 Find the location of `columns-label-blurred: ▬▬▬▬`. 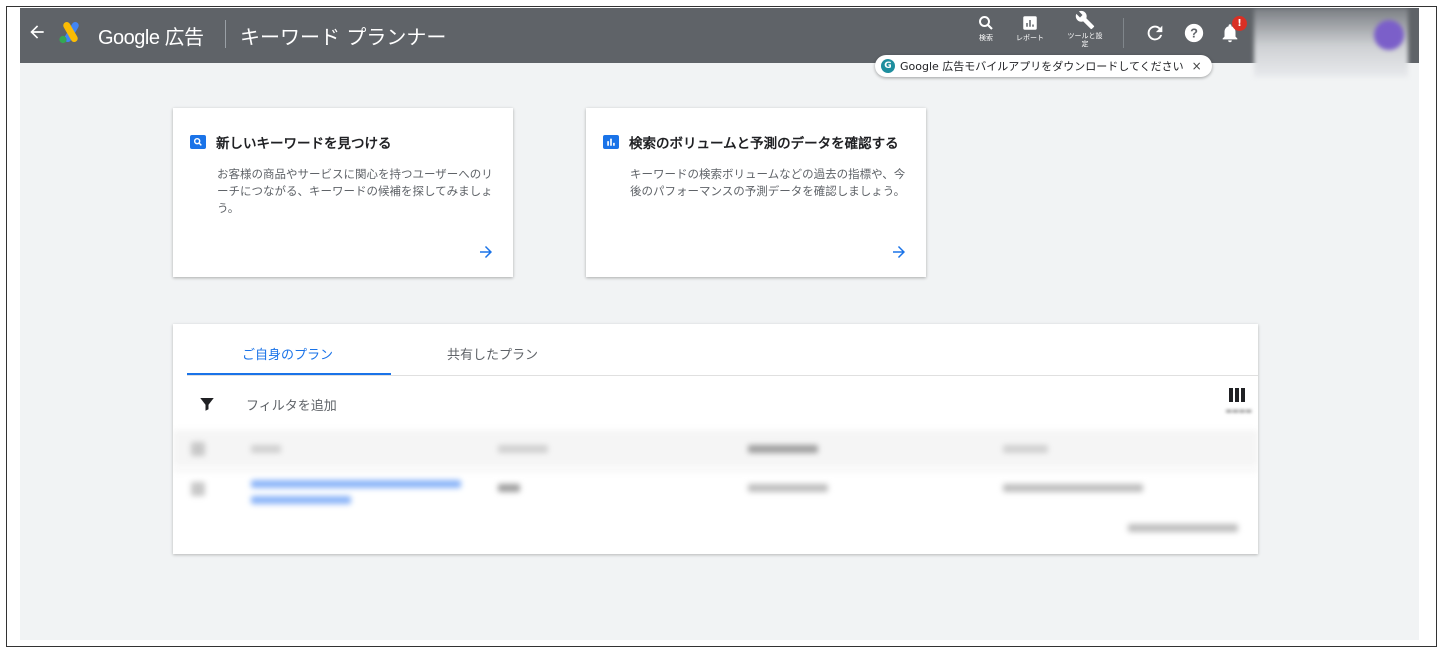

columns-label-blurred: ▬▬▬▬ is located at coordinates (1238, 411).